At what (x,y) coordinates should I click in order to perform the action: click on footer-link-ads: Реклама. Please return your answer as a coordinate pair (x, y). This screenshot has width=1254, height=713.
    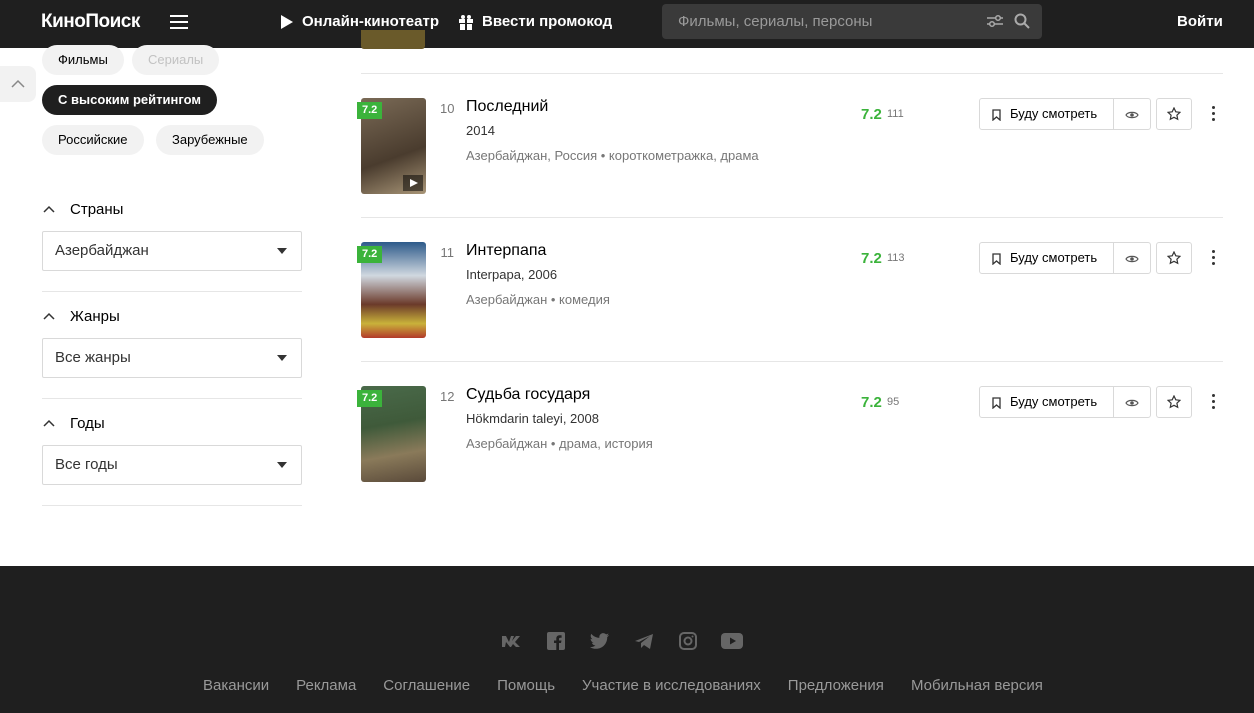
    Looking at the image, I should click on (326, 685).